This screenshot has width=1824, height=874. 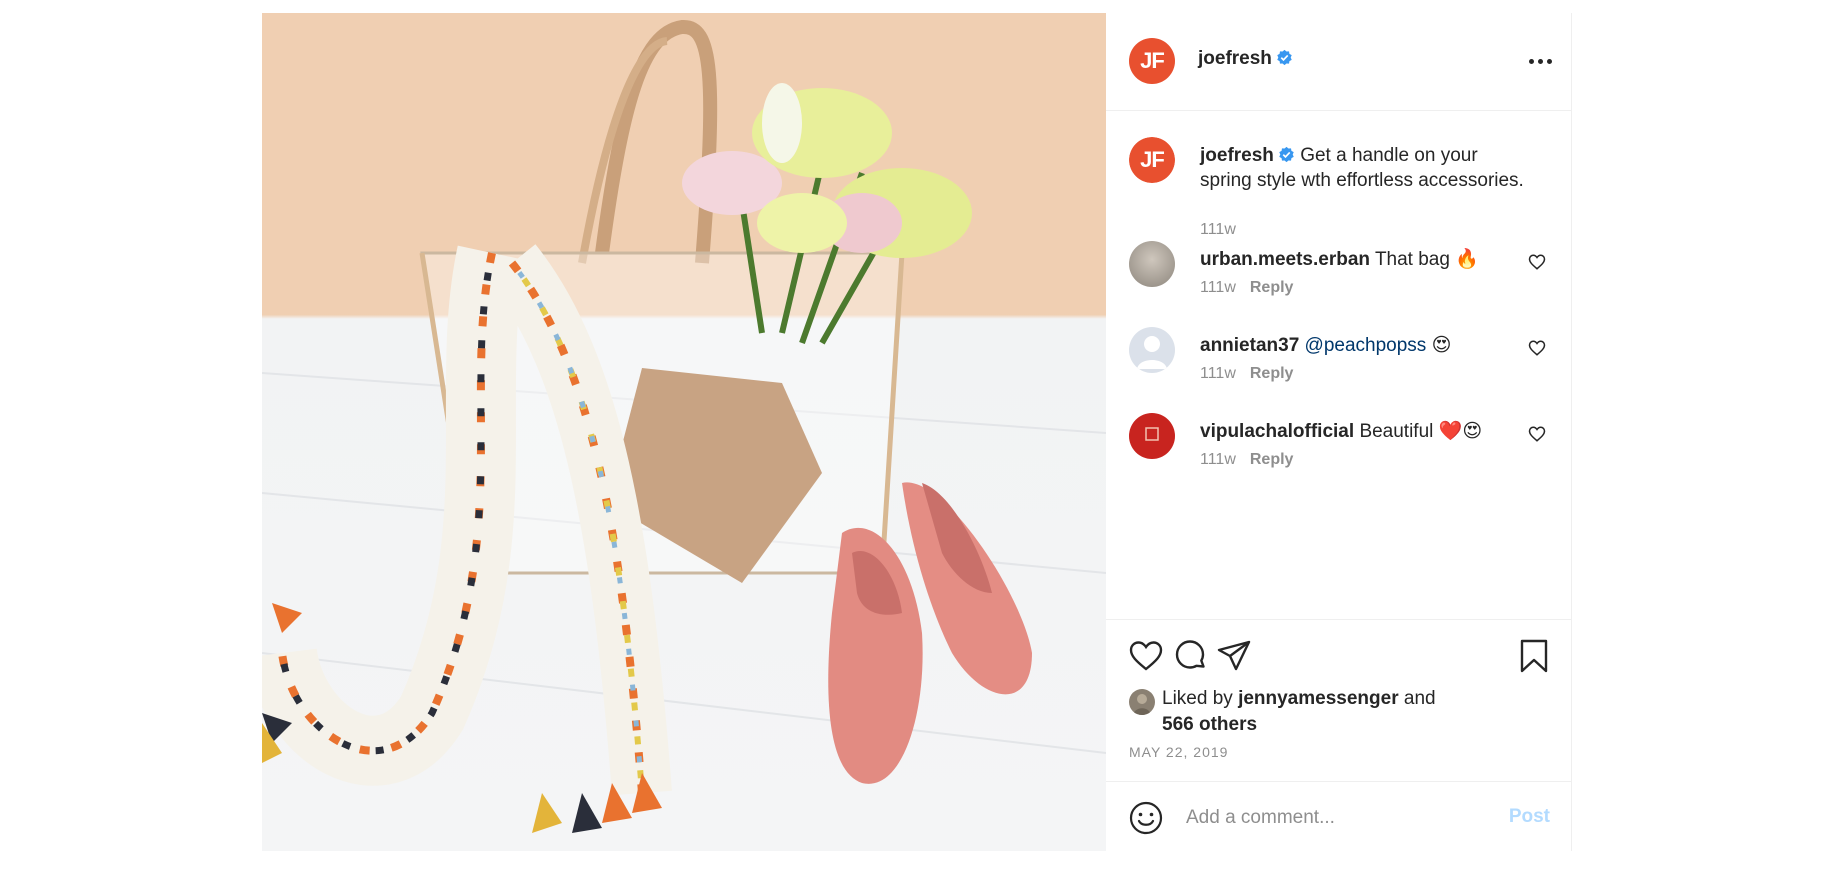 What do you see at coordinates (1339, 62) in the screenshot?
I see `post-header: JF joefresh` at bounding box center [1339, 62].